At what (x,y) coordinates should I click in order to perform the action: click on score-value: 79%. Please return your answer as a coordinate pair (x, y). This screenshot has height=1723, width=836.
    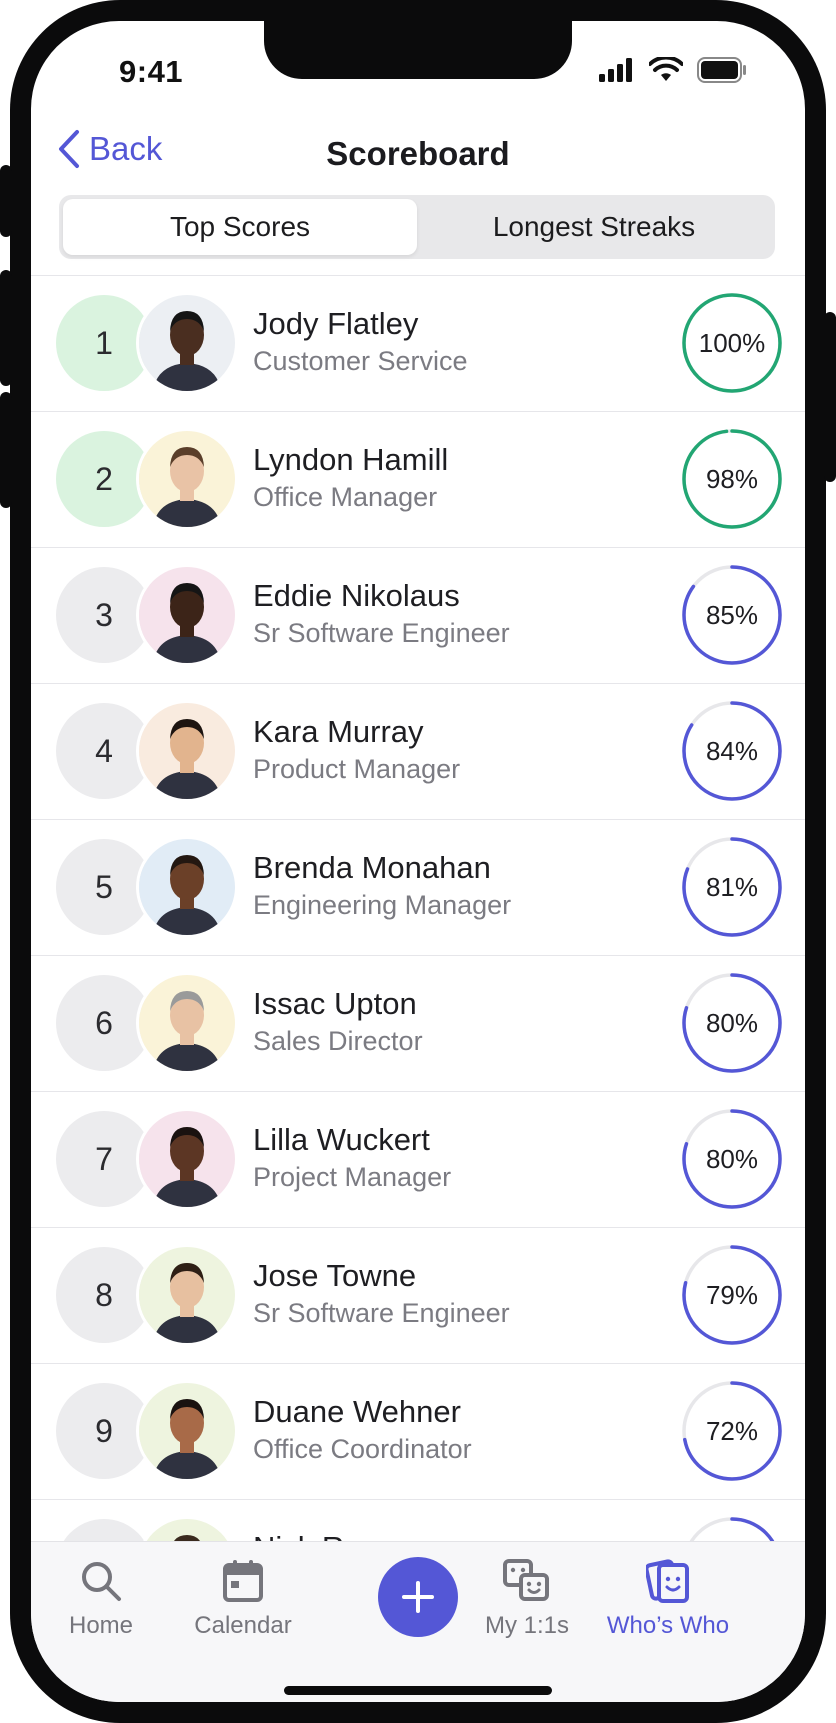
    Looking at the image, I should click on (732, 1294).